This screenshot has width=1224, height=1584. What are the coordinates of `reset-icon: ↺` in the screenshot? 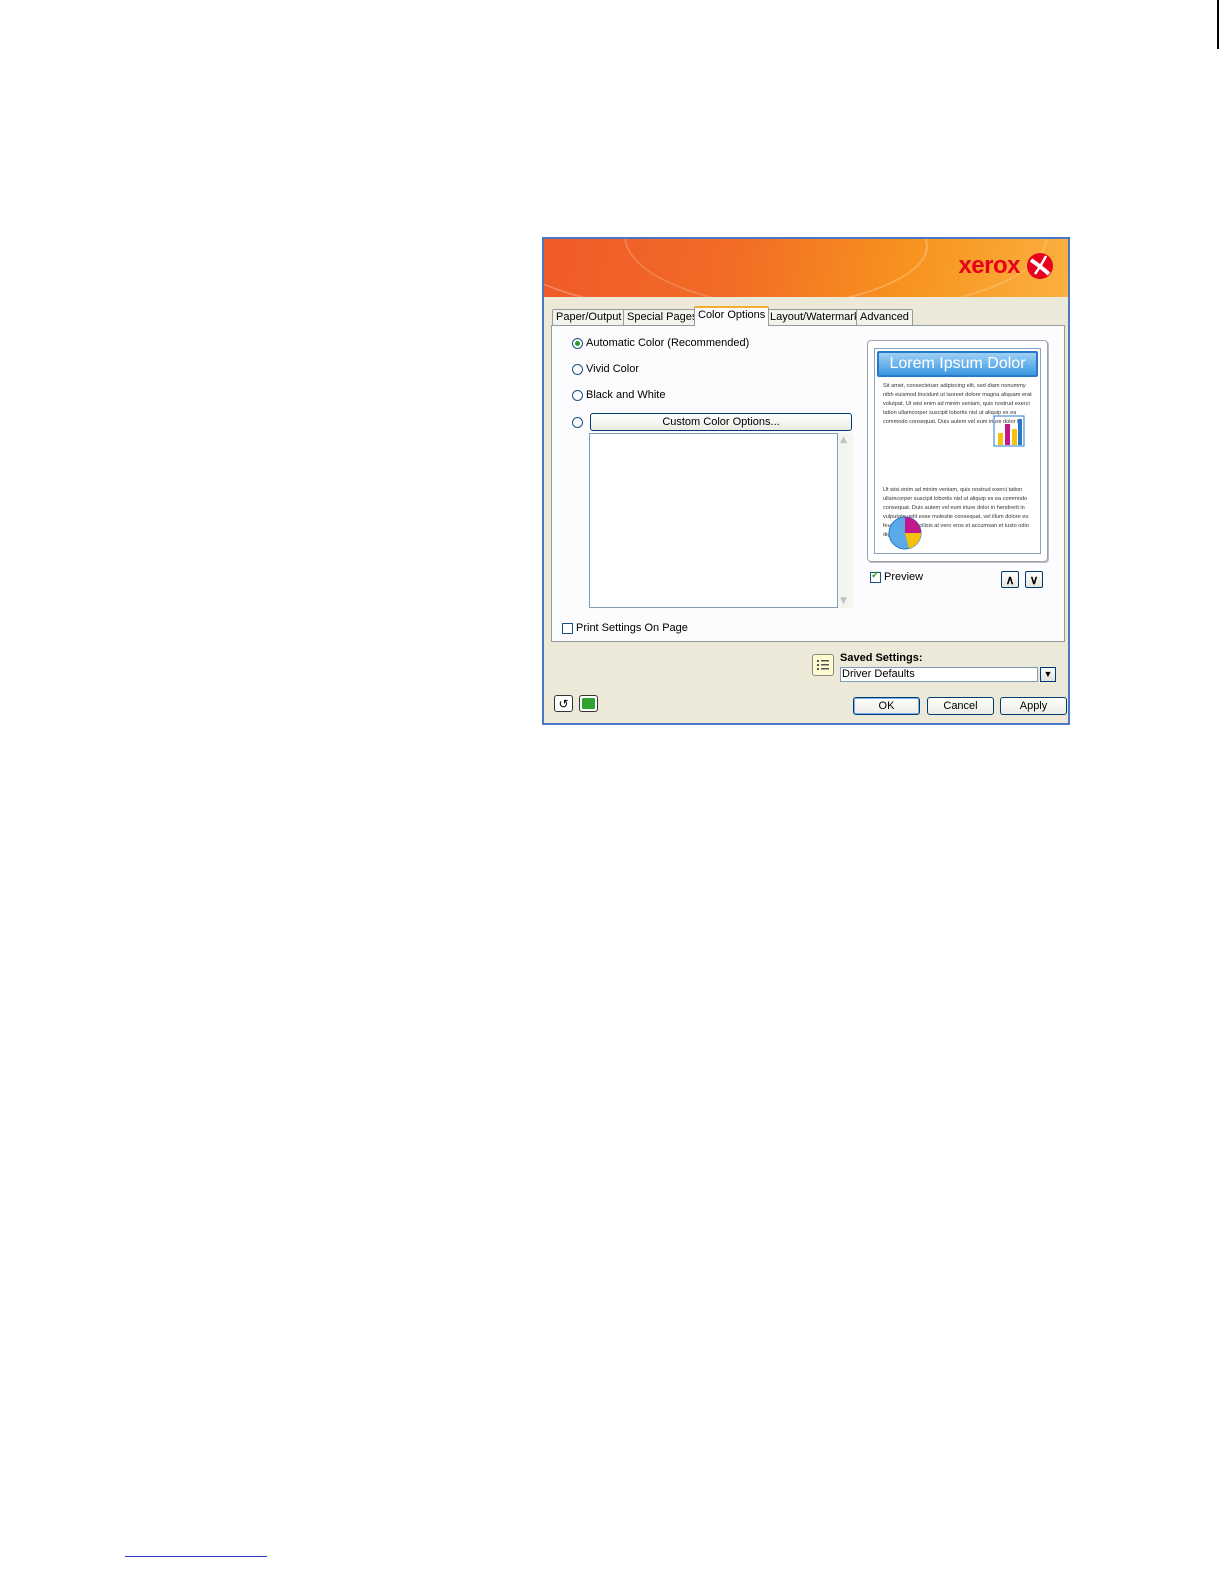 It's located at (563, 703).